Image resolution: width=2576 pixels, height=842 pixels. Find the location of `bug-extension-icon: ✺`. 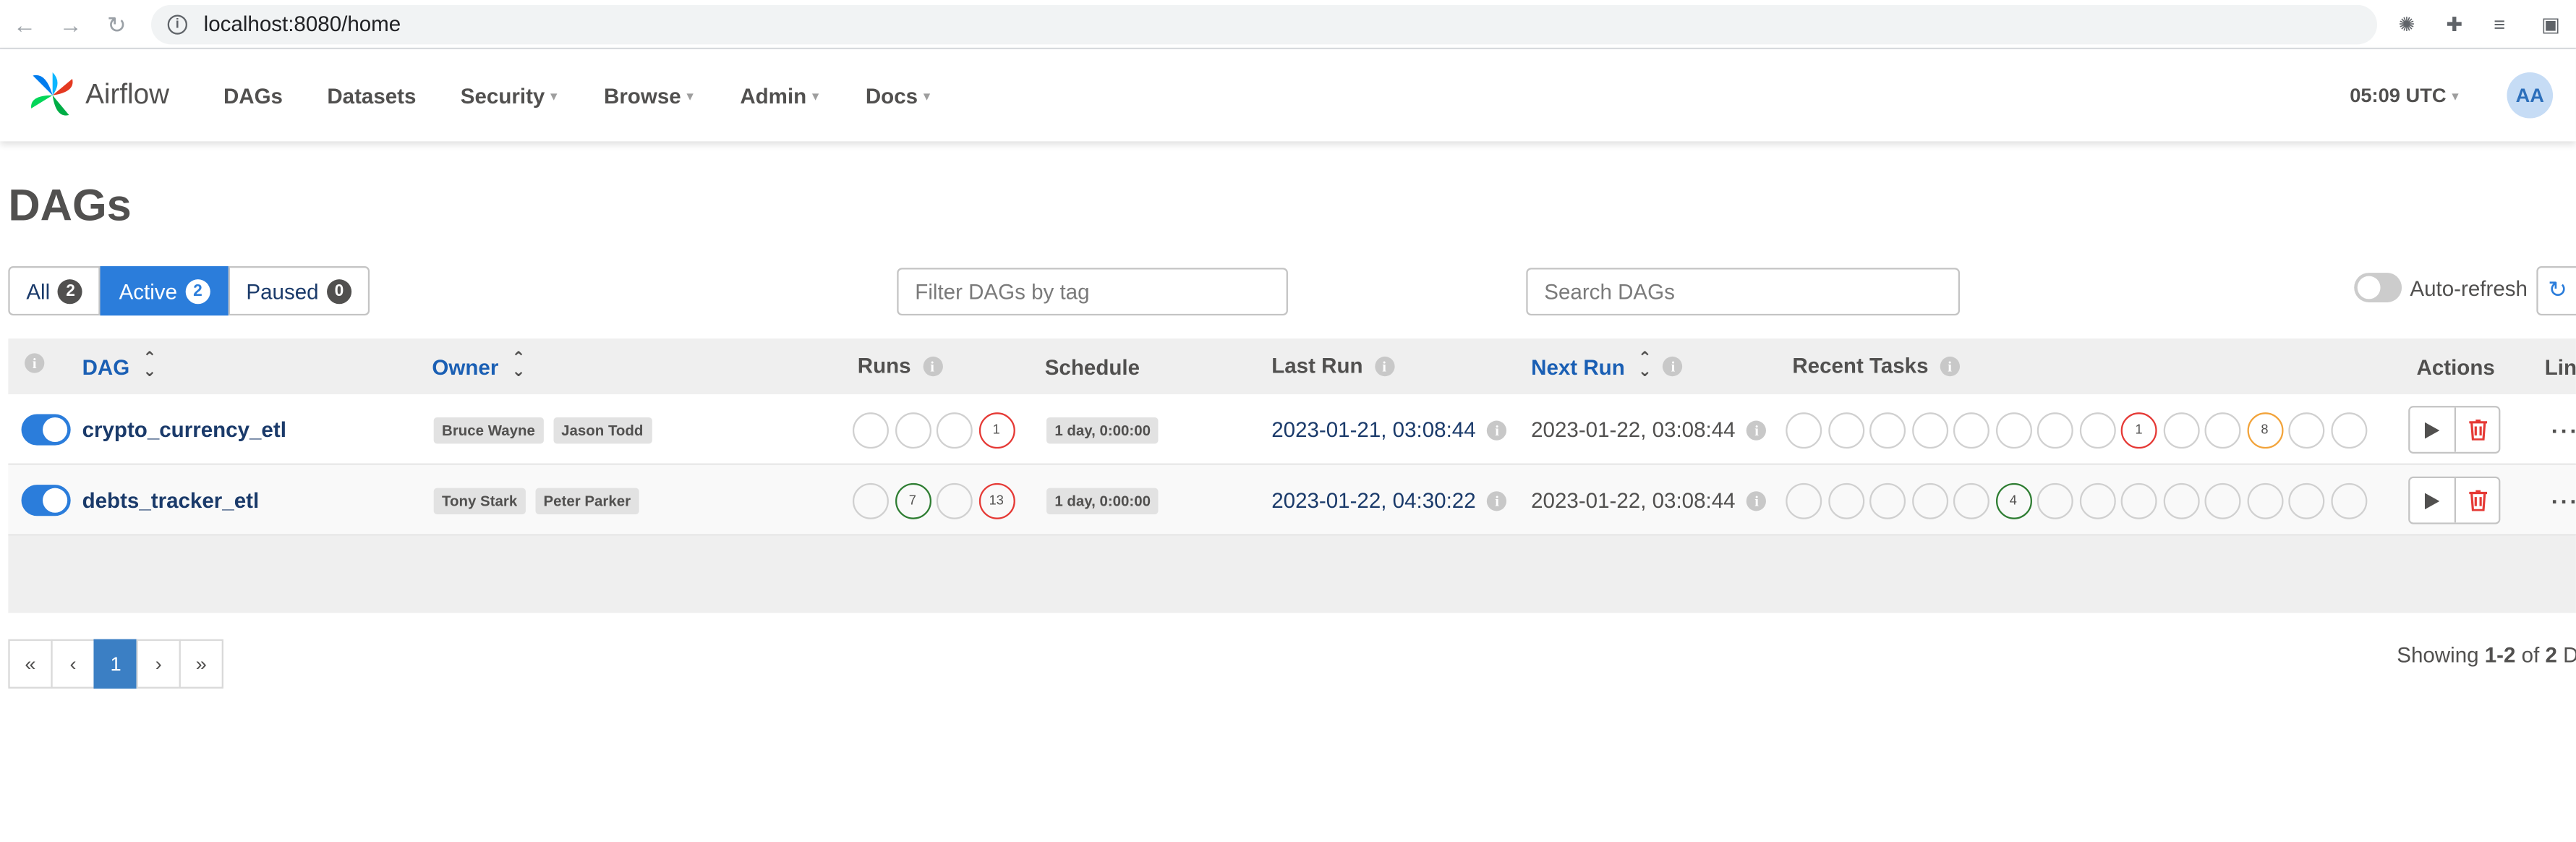

bug-extension-icon: ✺ is located at coordinates (2410, 24).